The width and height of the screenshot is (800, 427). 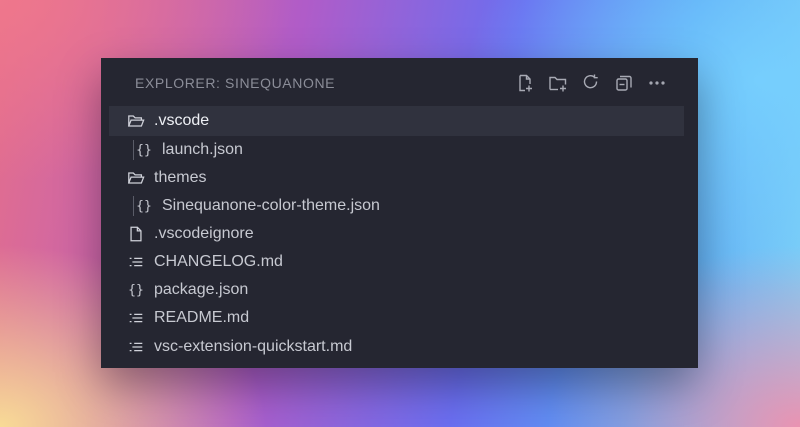 What do you see at coordinates (396, 262) in the screenshot?
I see `tree-item-changelog-md: CHANGELOG.md` at bounding box center [396, 262].